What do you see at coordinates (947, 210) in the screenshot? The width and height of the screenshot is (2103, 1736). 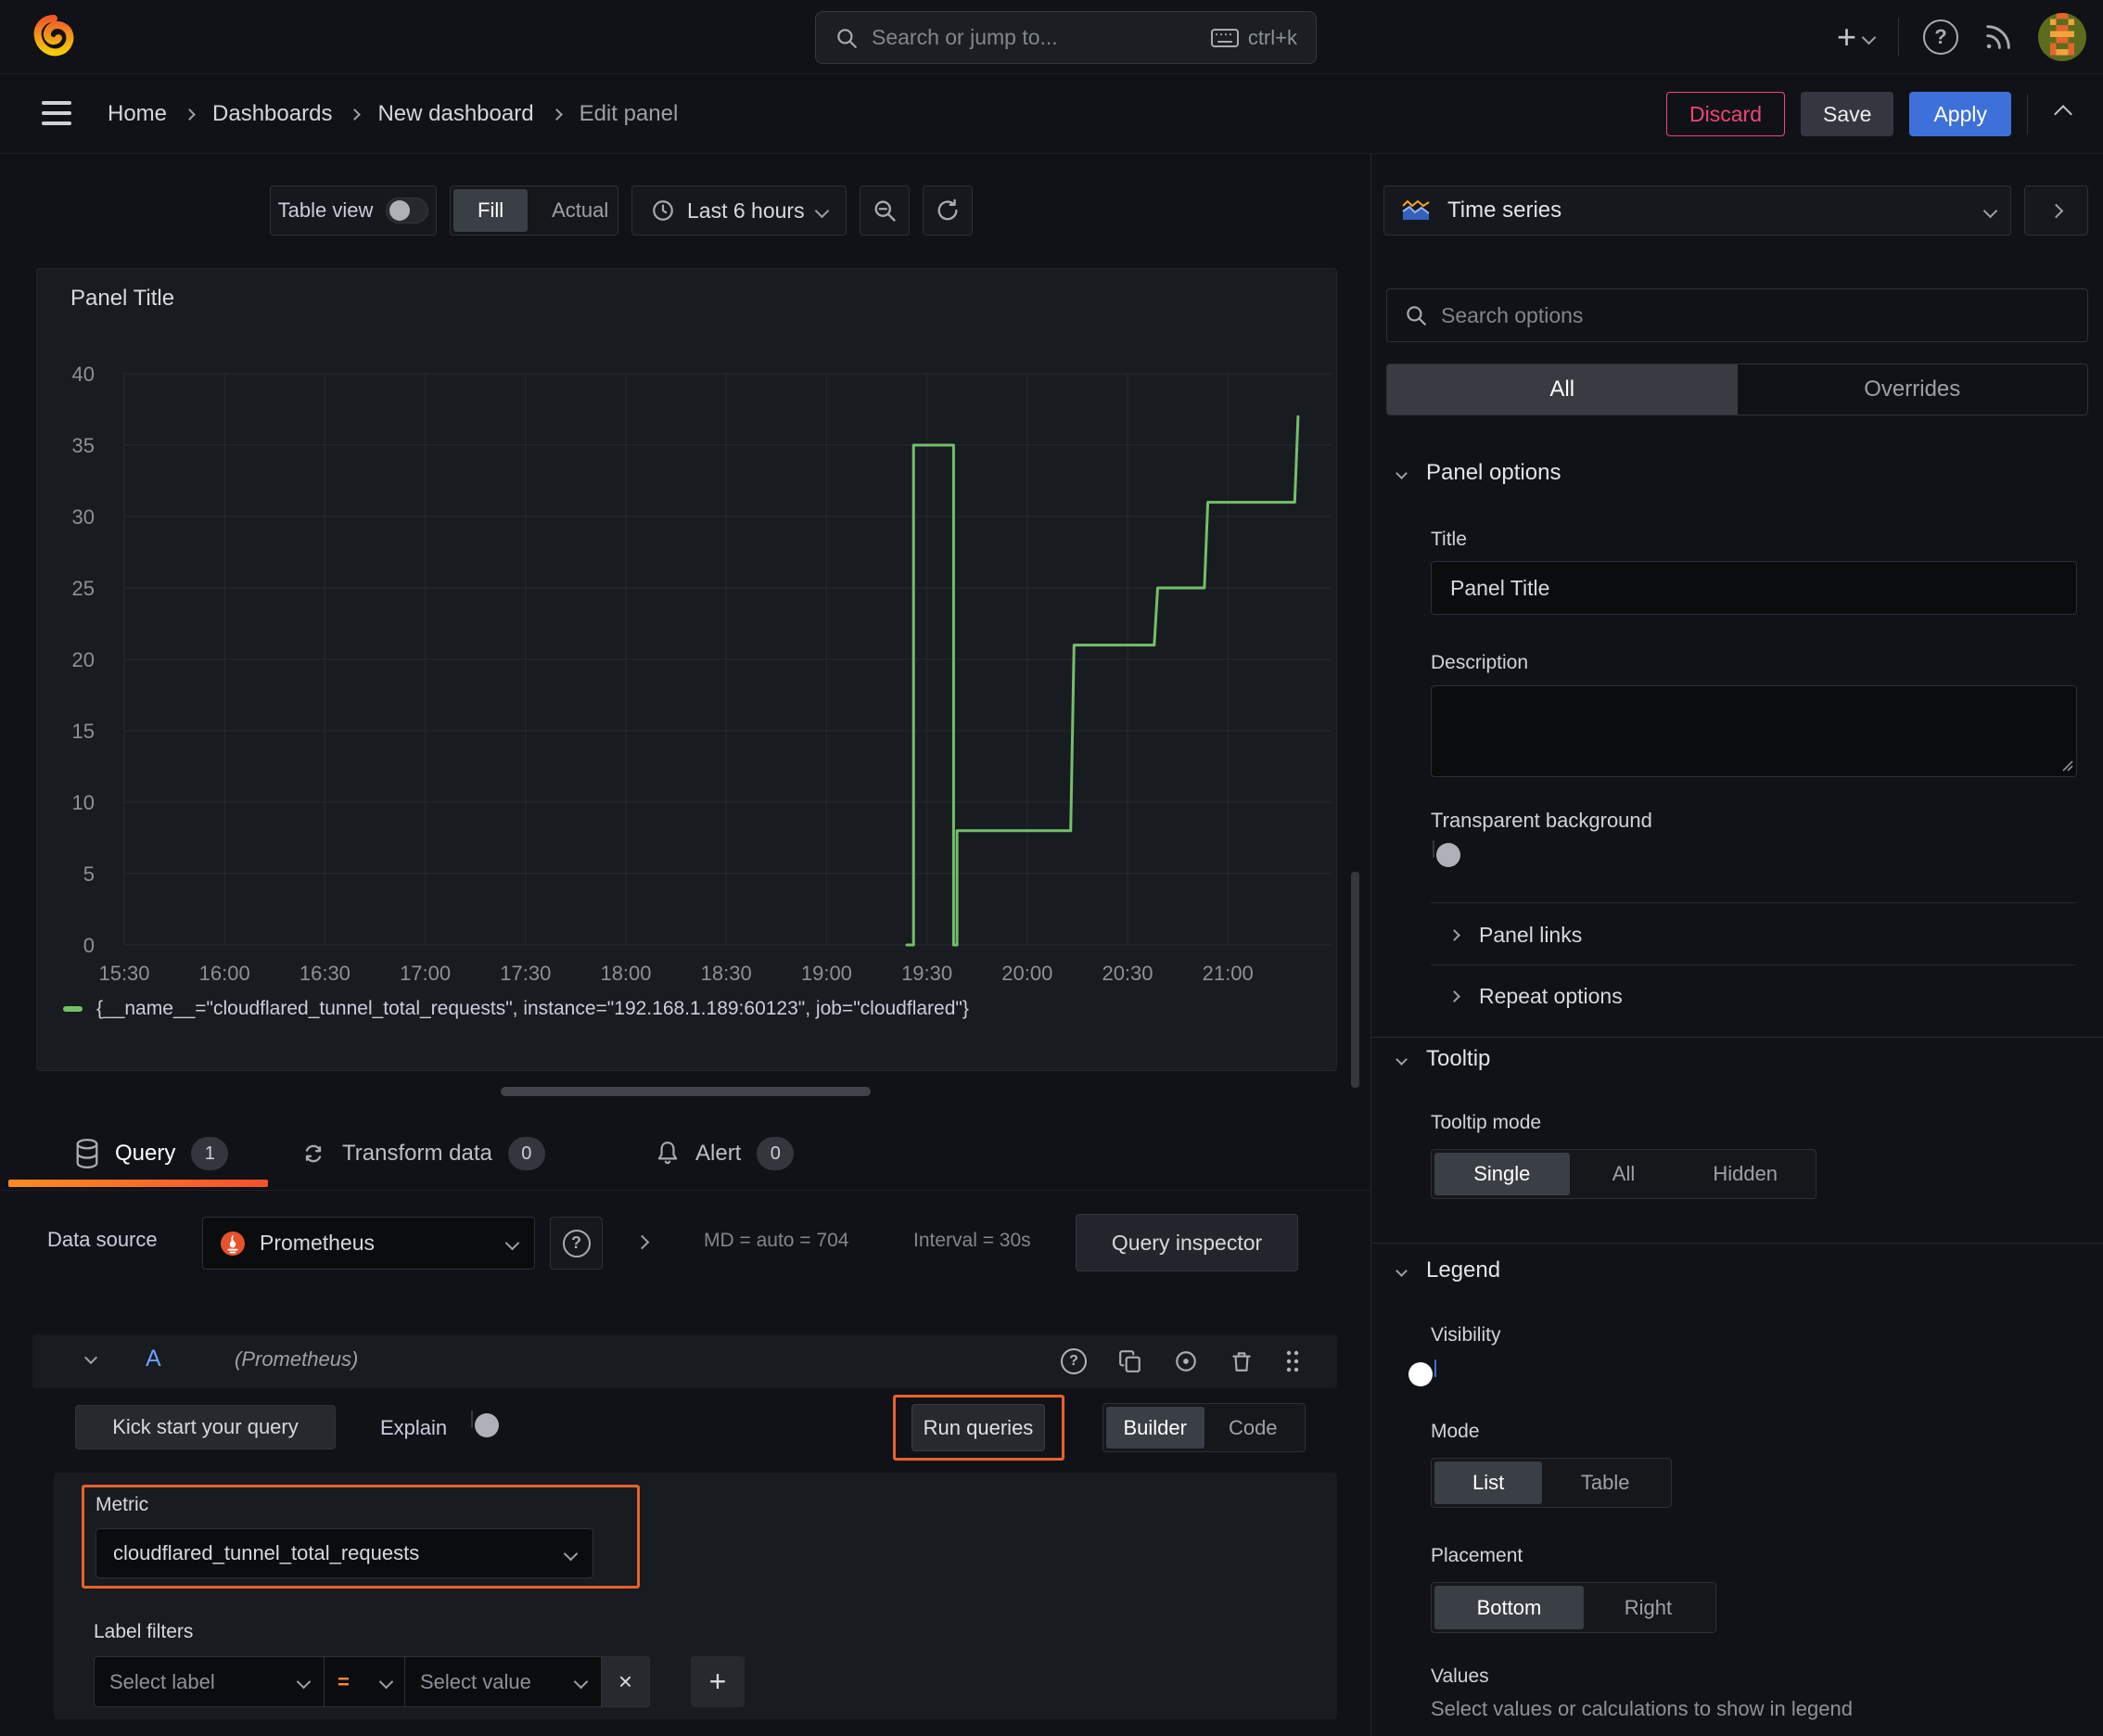 I see `refresh-button` at bounding box center [947, 210].